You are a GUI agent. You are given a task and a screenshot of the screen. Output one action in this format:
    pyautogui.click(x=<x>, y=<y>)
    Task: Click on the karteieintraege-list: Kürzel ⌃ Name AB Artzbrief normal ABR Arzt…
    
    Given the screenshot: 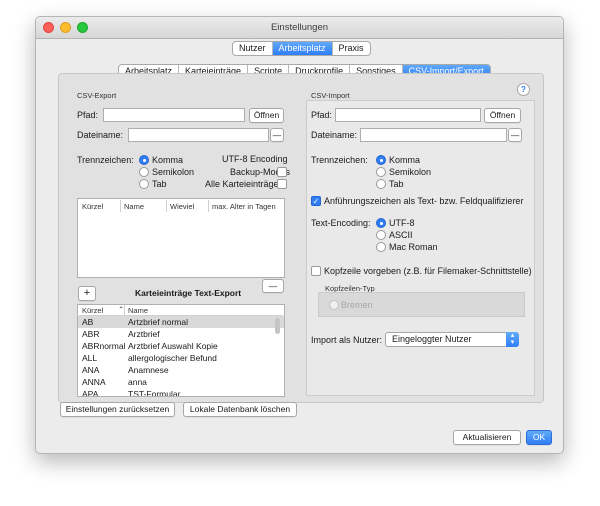 What is the action you would take?
    pyautogui.click(x=181, y=350)
    